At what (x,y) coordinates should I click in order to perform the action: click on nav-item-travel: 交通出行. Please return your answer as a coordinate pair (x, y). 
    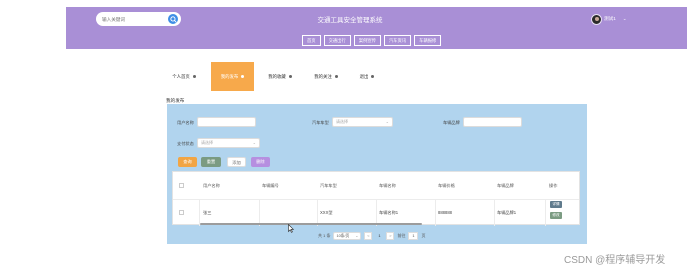
    Looking at the image, I should click on (337, 40).